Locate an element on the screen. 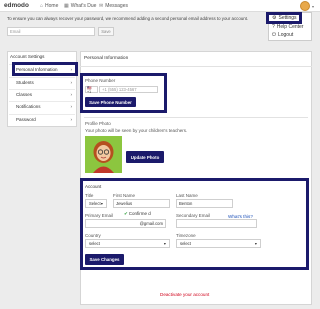 The height and width of the screenshot is (309, 320). first-name-label: First Name is located at coordinates (124, 195).